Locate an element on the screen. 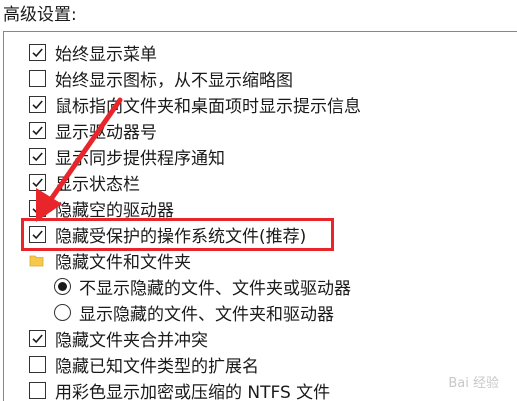  option-show-drive-letters: 显示驱动器号 is located at coordinates (93, 130).